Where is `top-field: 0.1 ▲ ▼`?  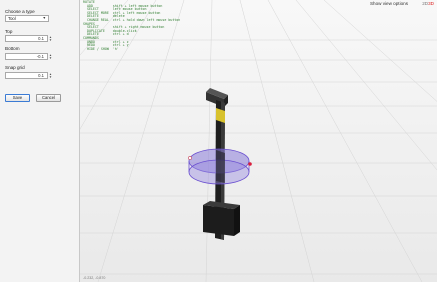
top-field: 0.1 ▲ ▼ is located at coordinates (28, 38).